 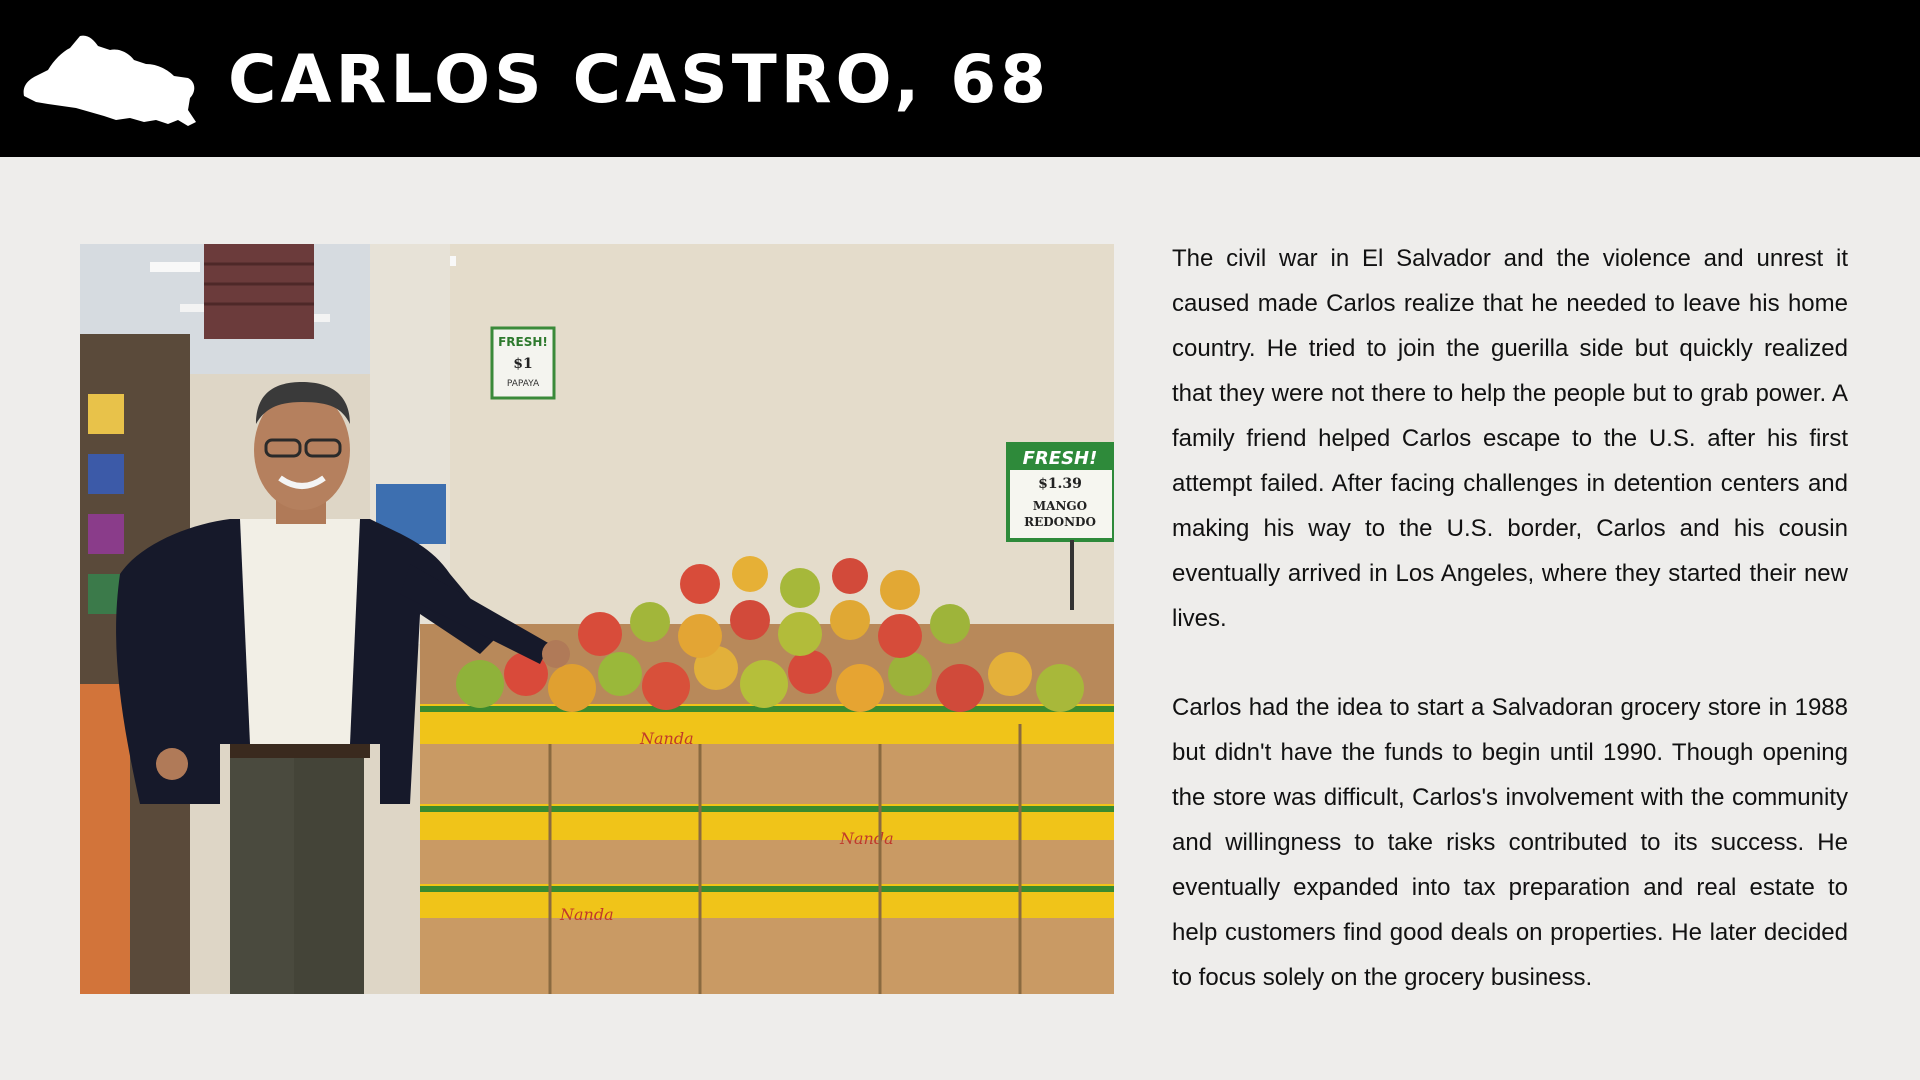 I want to click on svg-text: $1, so click(x=522, y=364).